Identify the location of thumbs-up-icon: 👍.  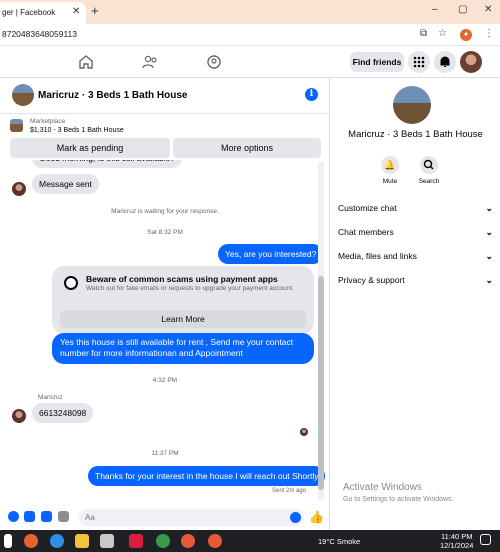
(316, 517).